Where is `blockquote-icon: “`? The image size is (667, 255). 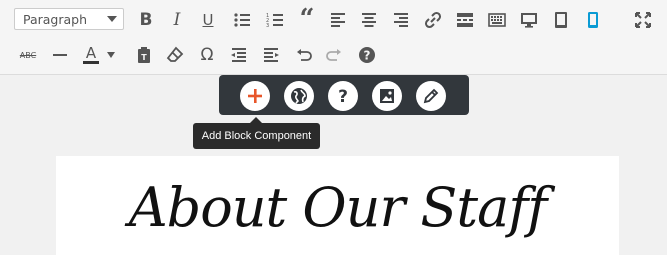
blockquote-icon: “ is located at coordinates (307, 19).